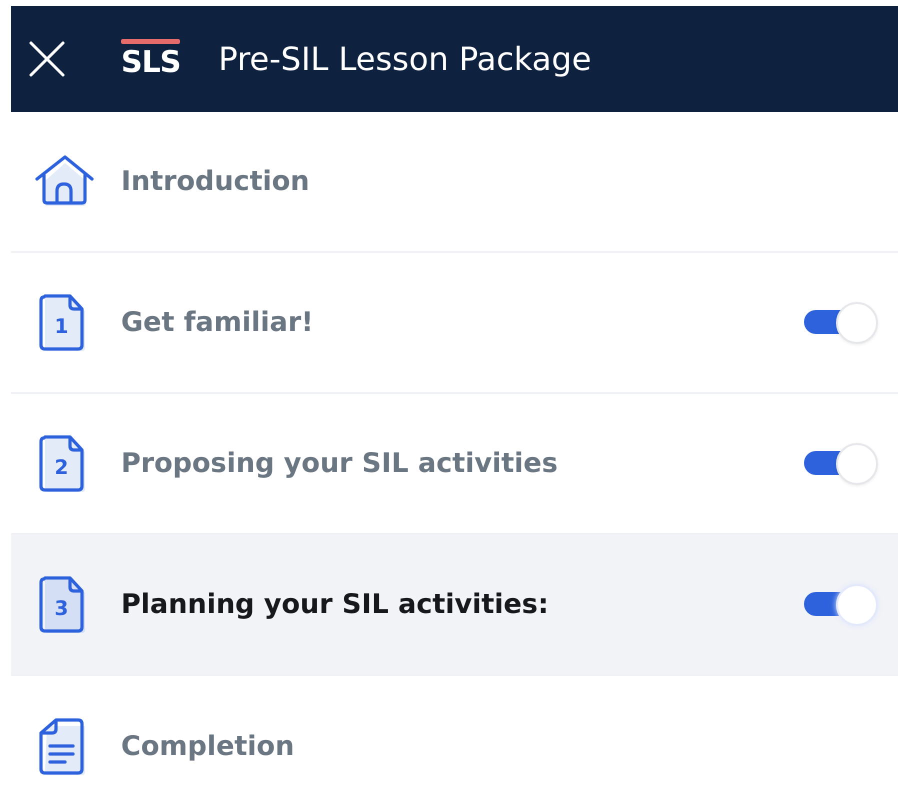 This screenshot has height=811, width=898. What do you see at coordinates (216, 181) in the screenshot?
I see `lesson-title: Introduction` at bounding box center [216, 181].